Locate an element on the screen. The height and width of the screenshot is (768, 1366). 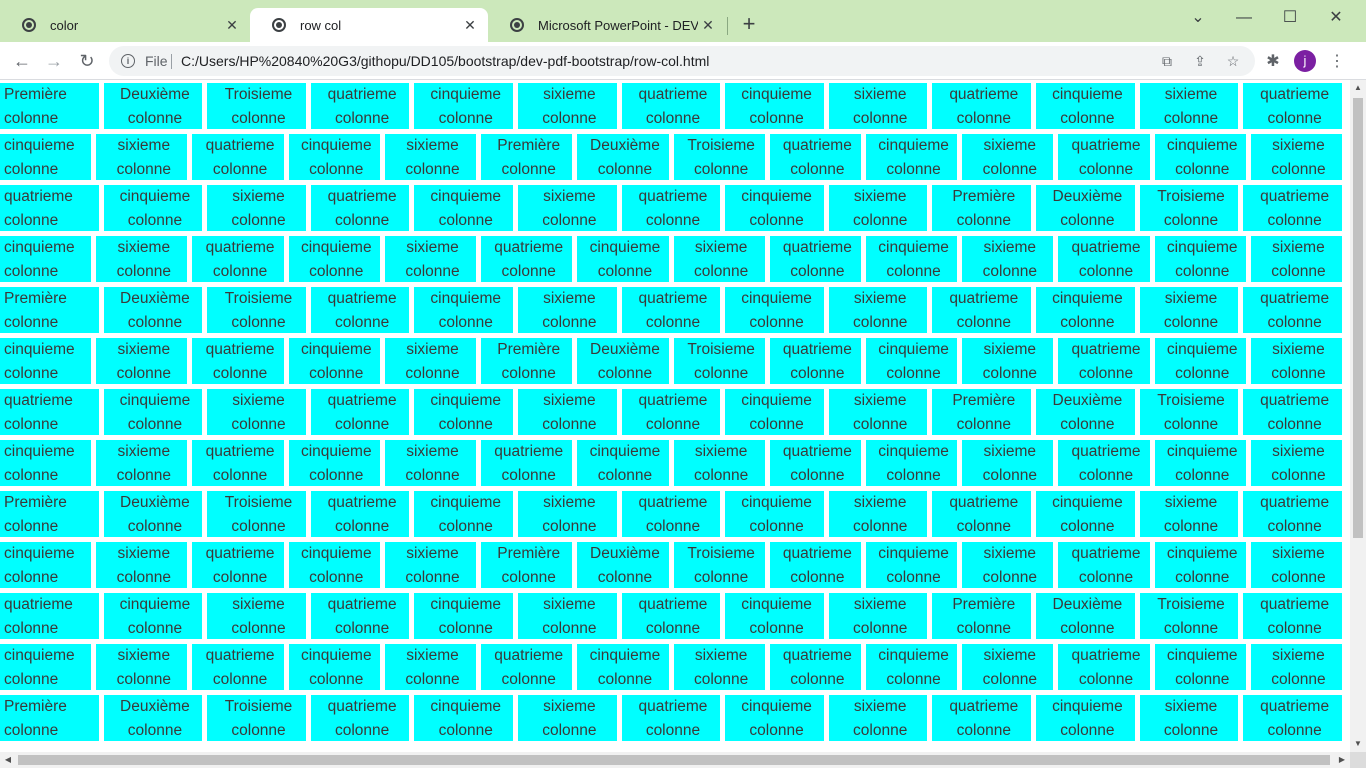
menu-kebab-icon: ⋮ is located at coordinates (1337, 62).